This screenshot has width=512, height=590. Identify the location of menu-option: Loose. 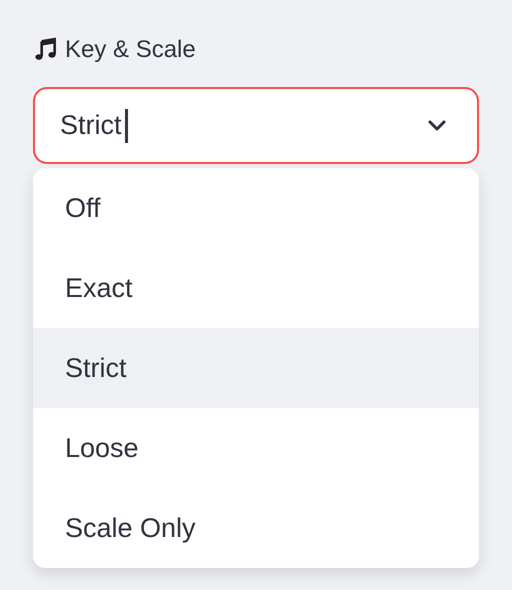
(256, 448).